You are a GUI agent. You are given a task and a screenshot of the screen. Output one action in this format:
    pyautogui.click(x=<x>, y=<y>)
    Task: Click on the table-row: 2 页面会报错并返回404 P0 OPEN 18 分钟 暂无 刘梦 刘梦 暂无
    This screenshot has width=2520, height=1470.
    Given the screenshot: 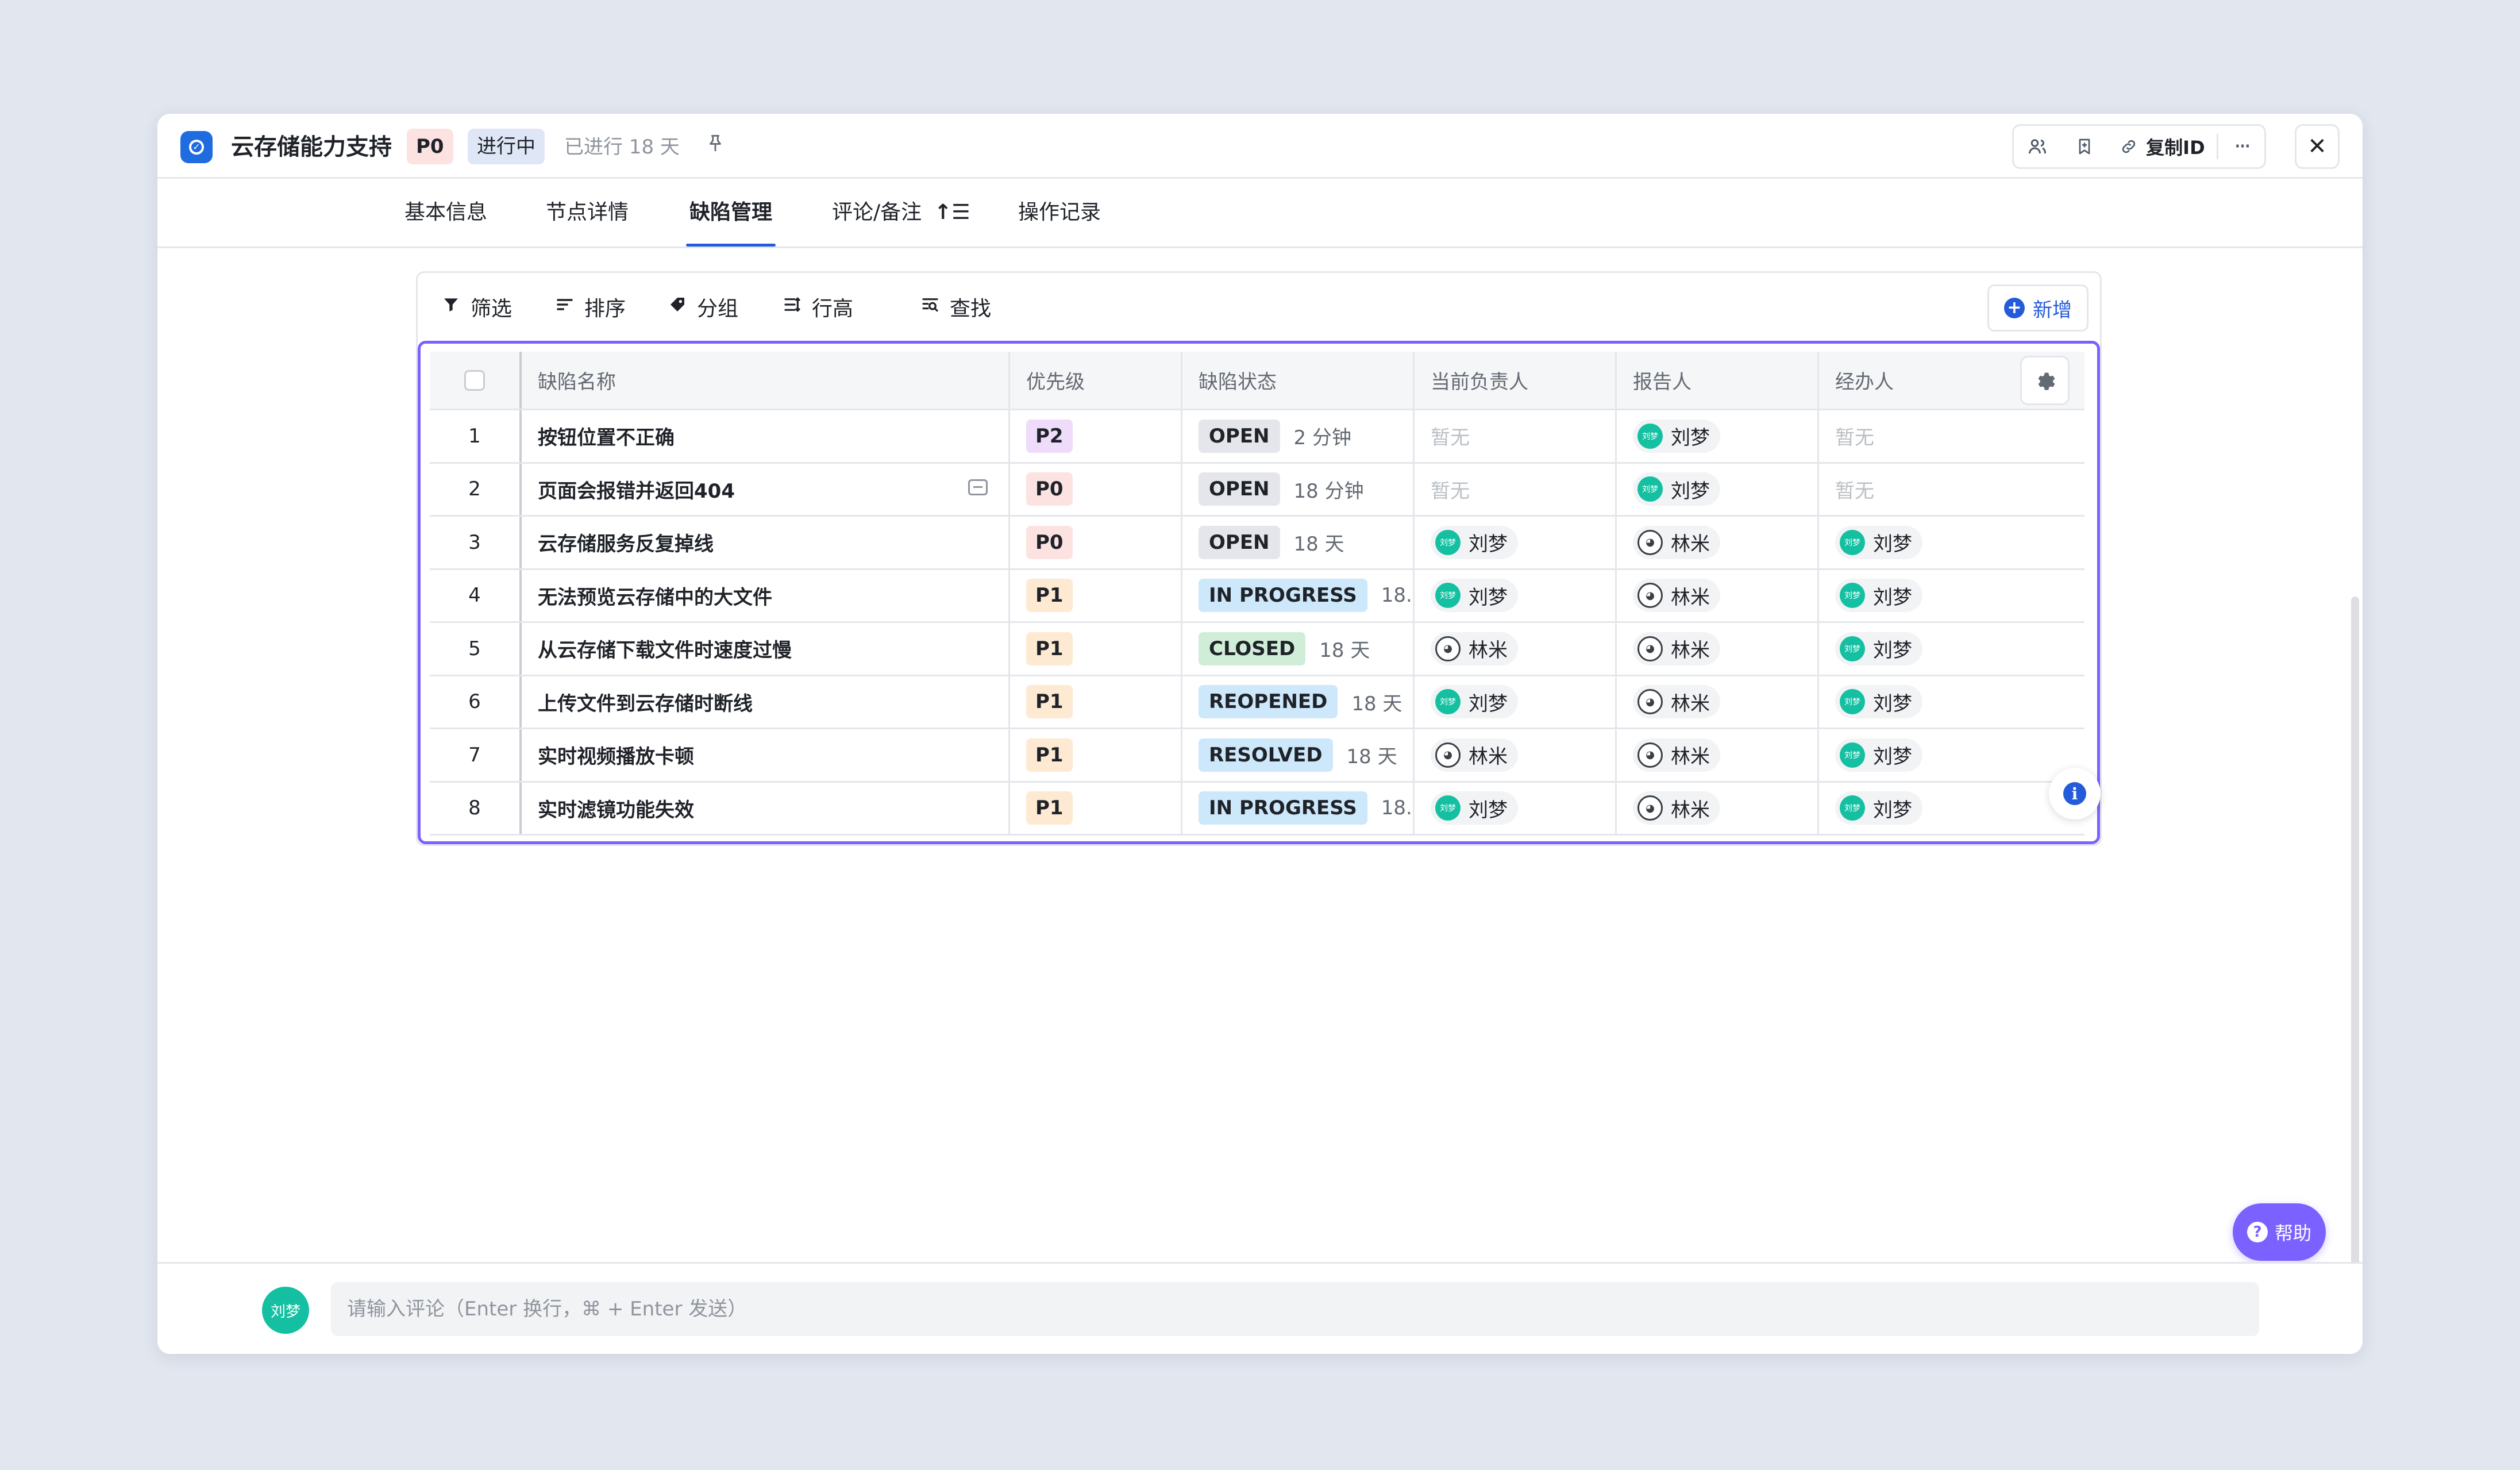 What is the action you would take?
    pyautogui.click(x=1257, y=490)
    